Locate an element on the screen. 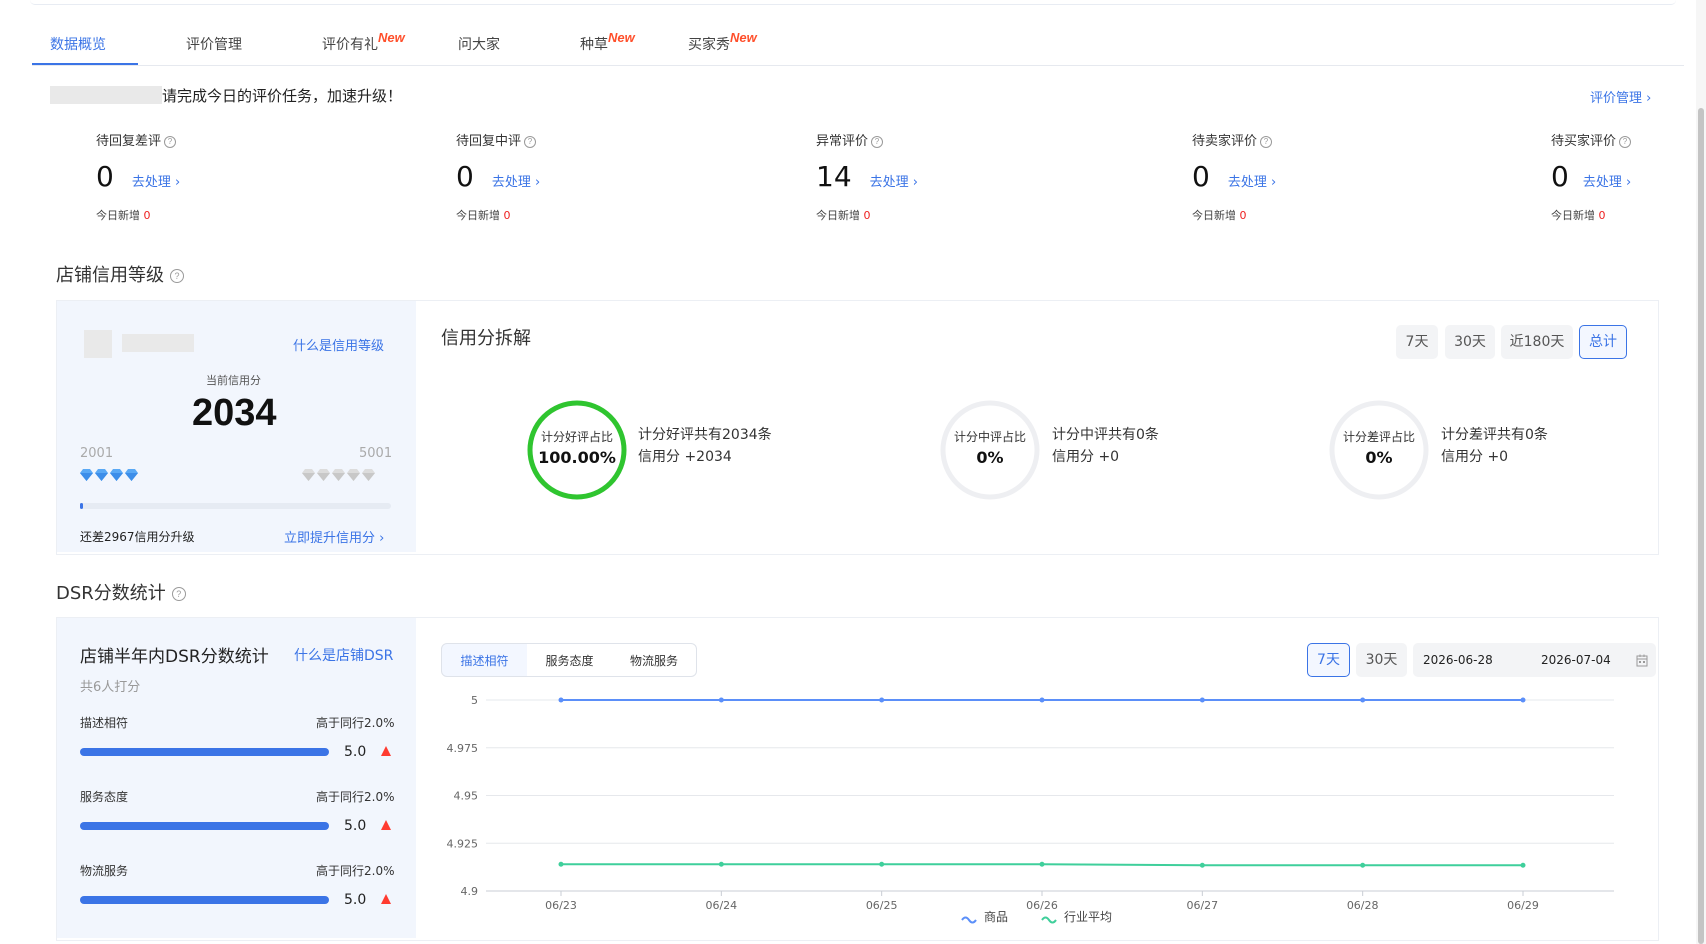  legend-label: 行业平均 is located at coordinates (1088, 917).